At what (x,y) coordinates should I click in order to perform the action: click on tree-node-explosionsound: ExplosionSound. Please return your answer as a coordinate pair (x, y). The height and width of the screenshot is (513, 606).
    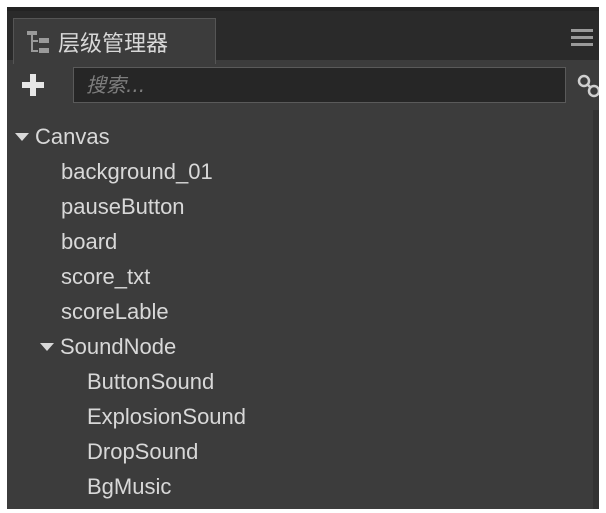
    Looking at the image, I should click on (166, 417).